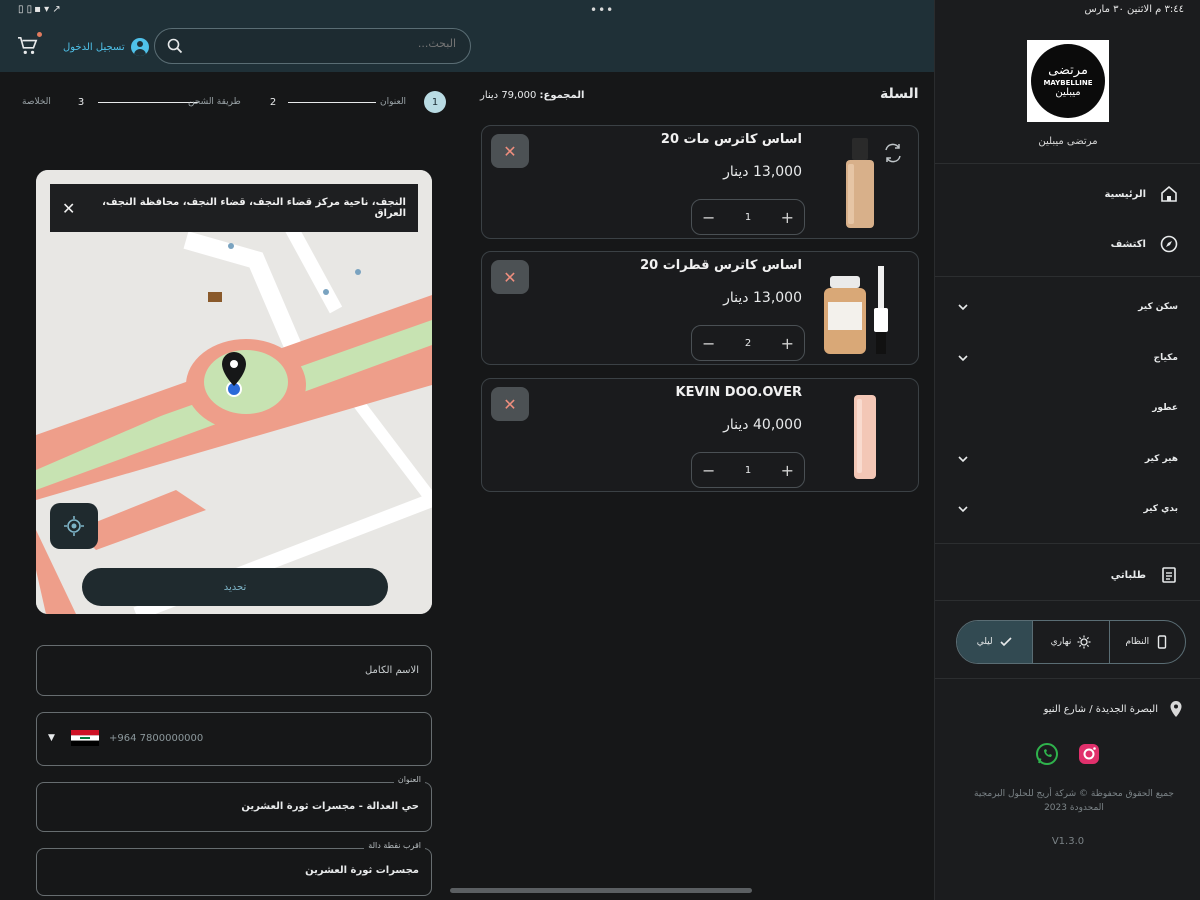 This screenshot has height=900, width=1200. What do you see at coordinates (330, 806) in the screenshot?
I see `address-field-value: حي العدالة - مجسرات ثورة العشرين` at bounding box center [330, 806].